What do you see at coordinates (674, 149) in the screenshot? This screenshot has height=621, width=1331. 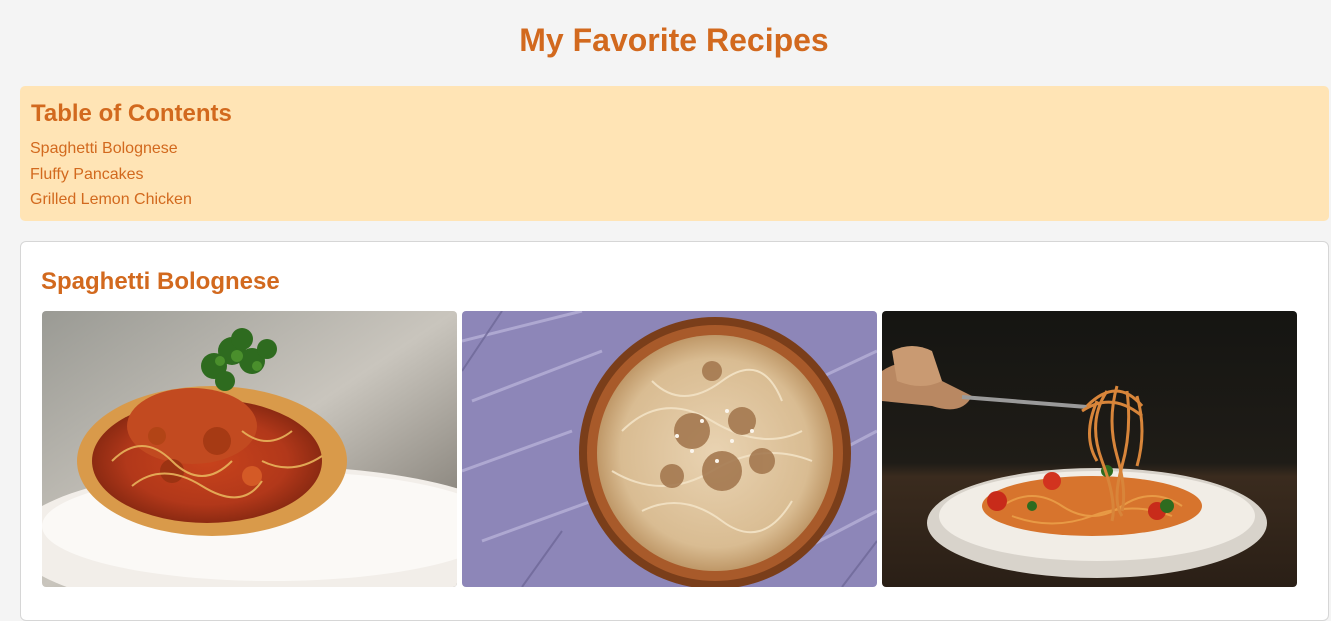 I see `toc-link-spaghetti-bolognese: Spaghetti Bolognese` at bounding box center [674, 149].